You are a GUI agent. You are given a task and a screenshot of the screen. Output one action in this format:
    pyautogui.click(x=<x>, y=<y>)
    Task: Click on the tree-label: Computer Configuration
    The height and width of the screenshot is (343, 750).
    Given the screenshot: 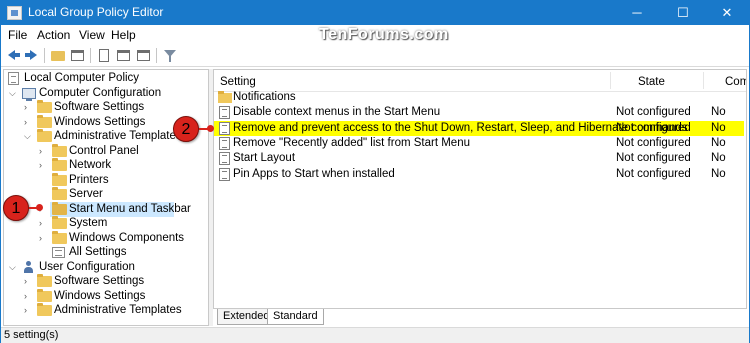 What is the action you would take?
    pyautogui.click(x=100, y=93)
    